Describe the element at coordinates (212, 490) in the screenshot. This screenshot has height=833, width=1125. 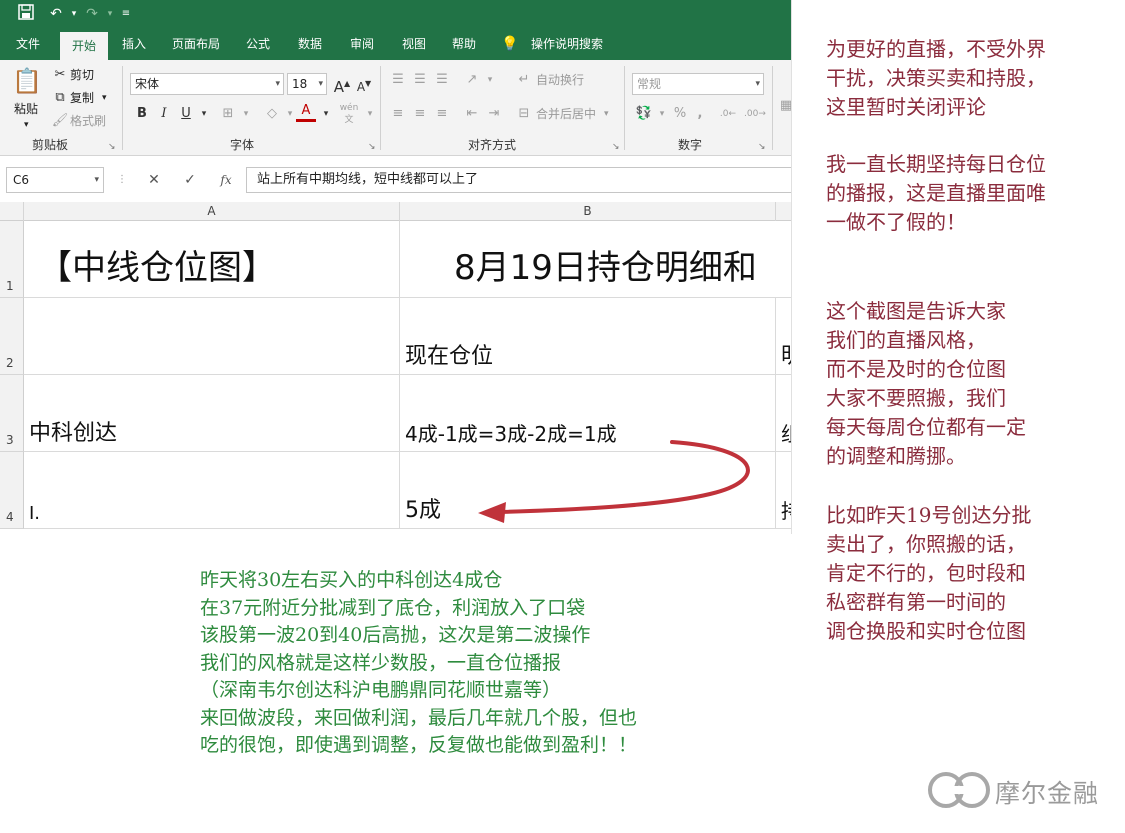
I see `cell-a4: I.` at that location.